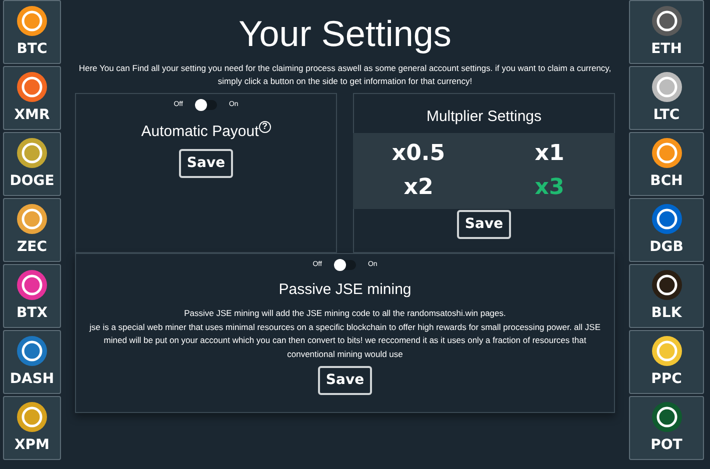 This screenshot has width=710, height=469. I want to click on help-icon: ?, so click(264, 126).